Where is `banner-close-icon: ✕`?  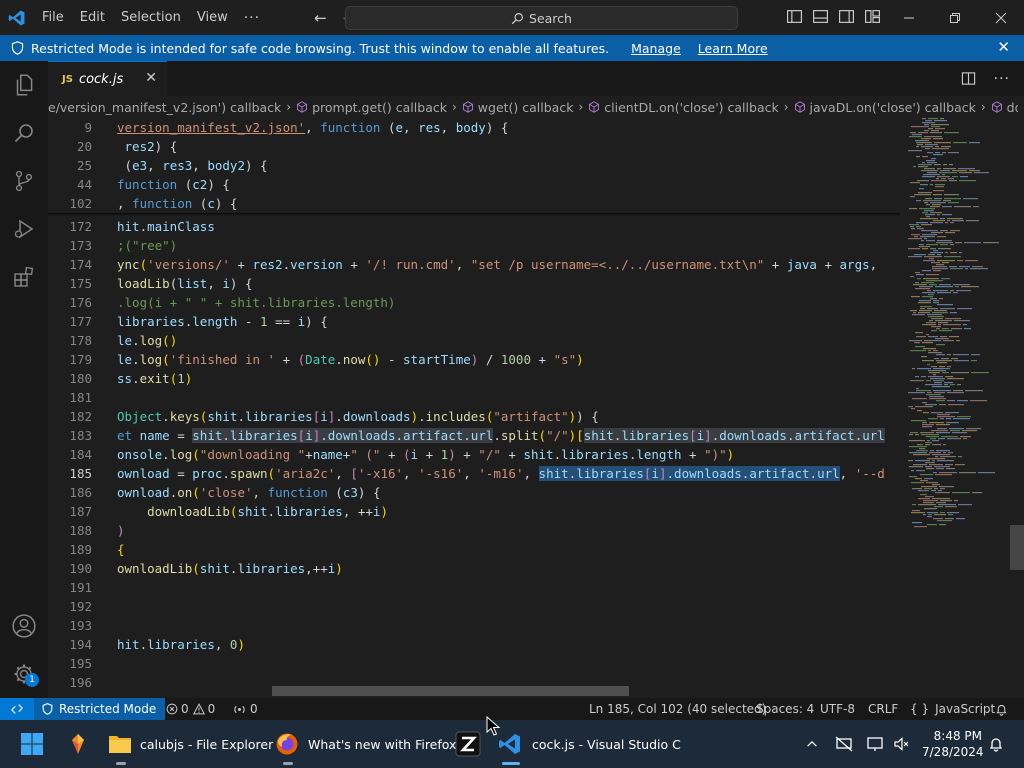
banner-close-icon: ✕ is located at coordinates (1003, 47).